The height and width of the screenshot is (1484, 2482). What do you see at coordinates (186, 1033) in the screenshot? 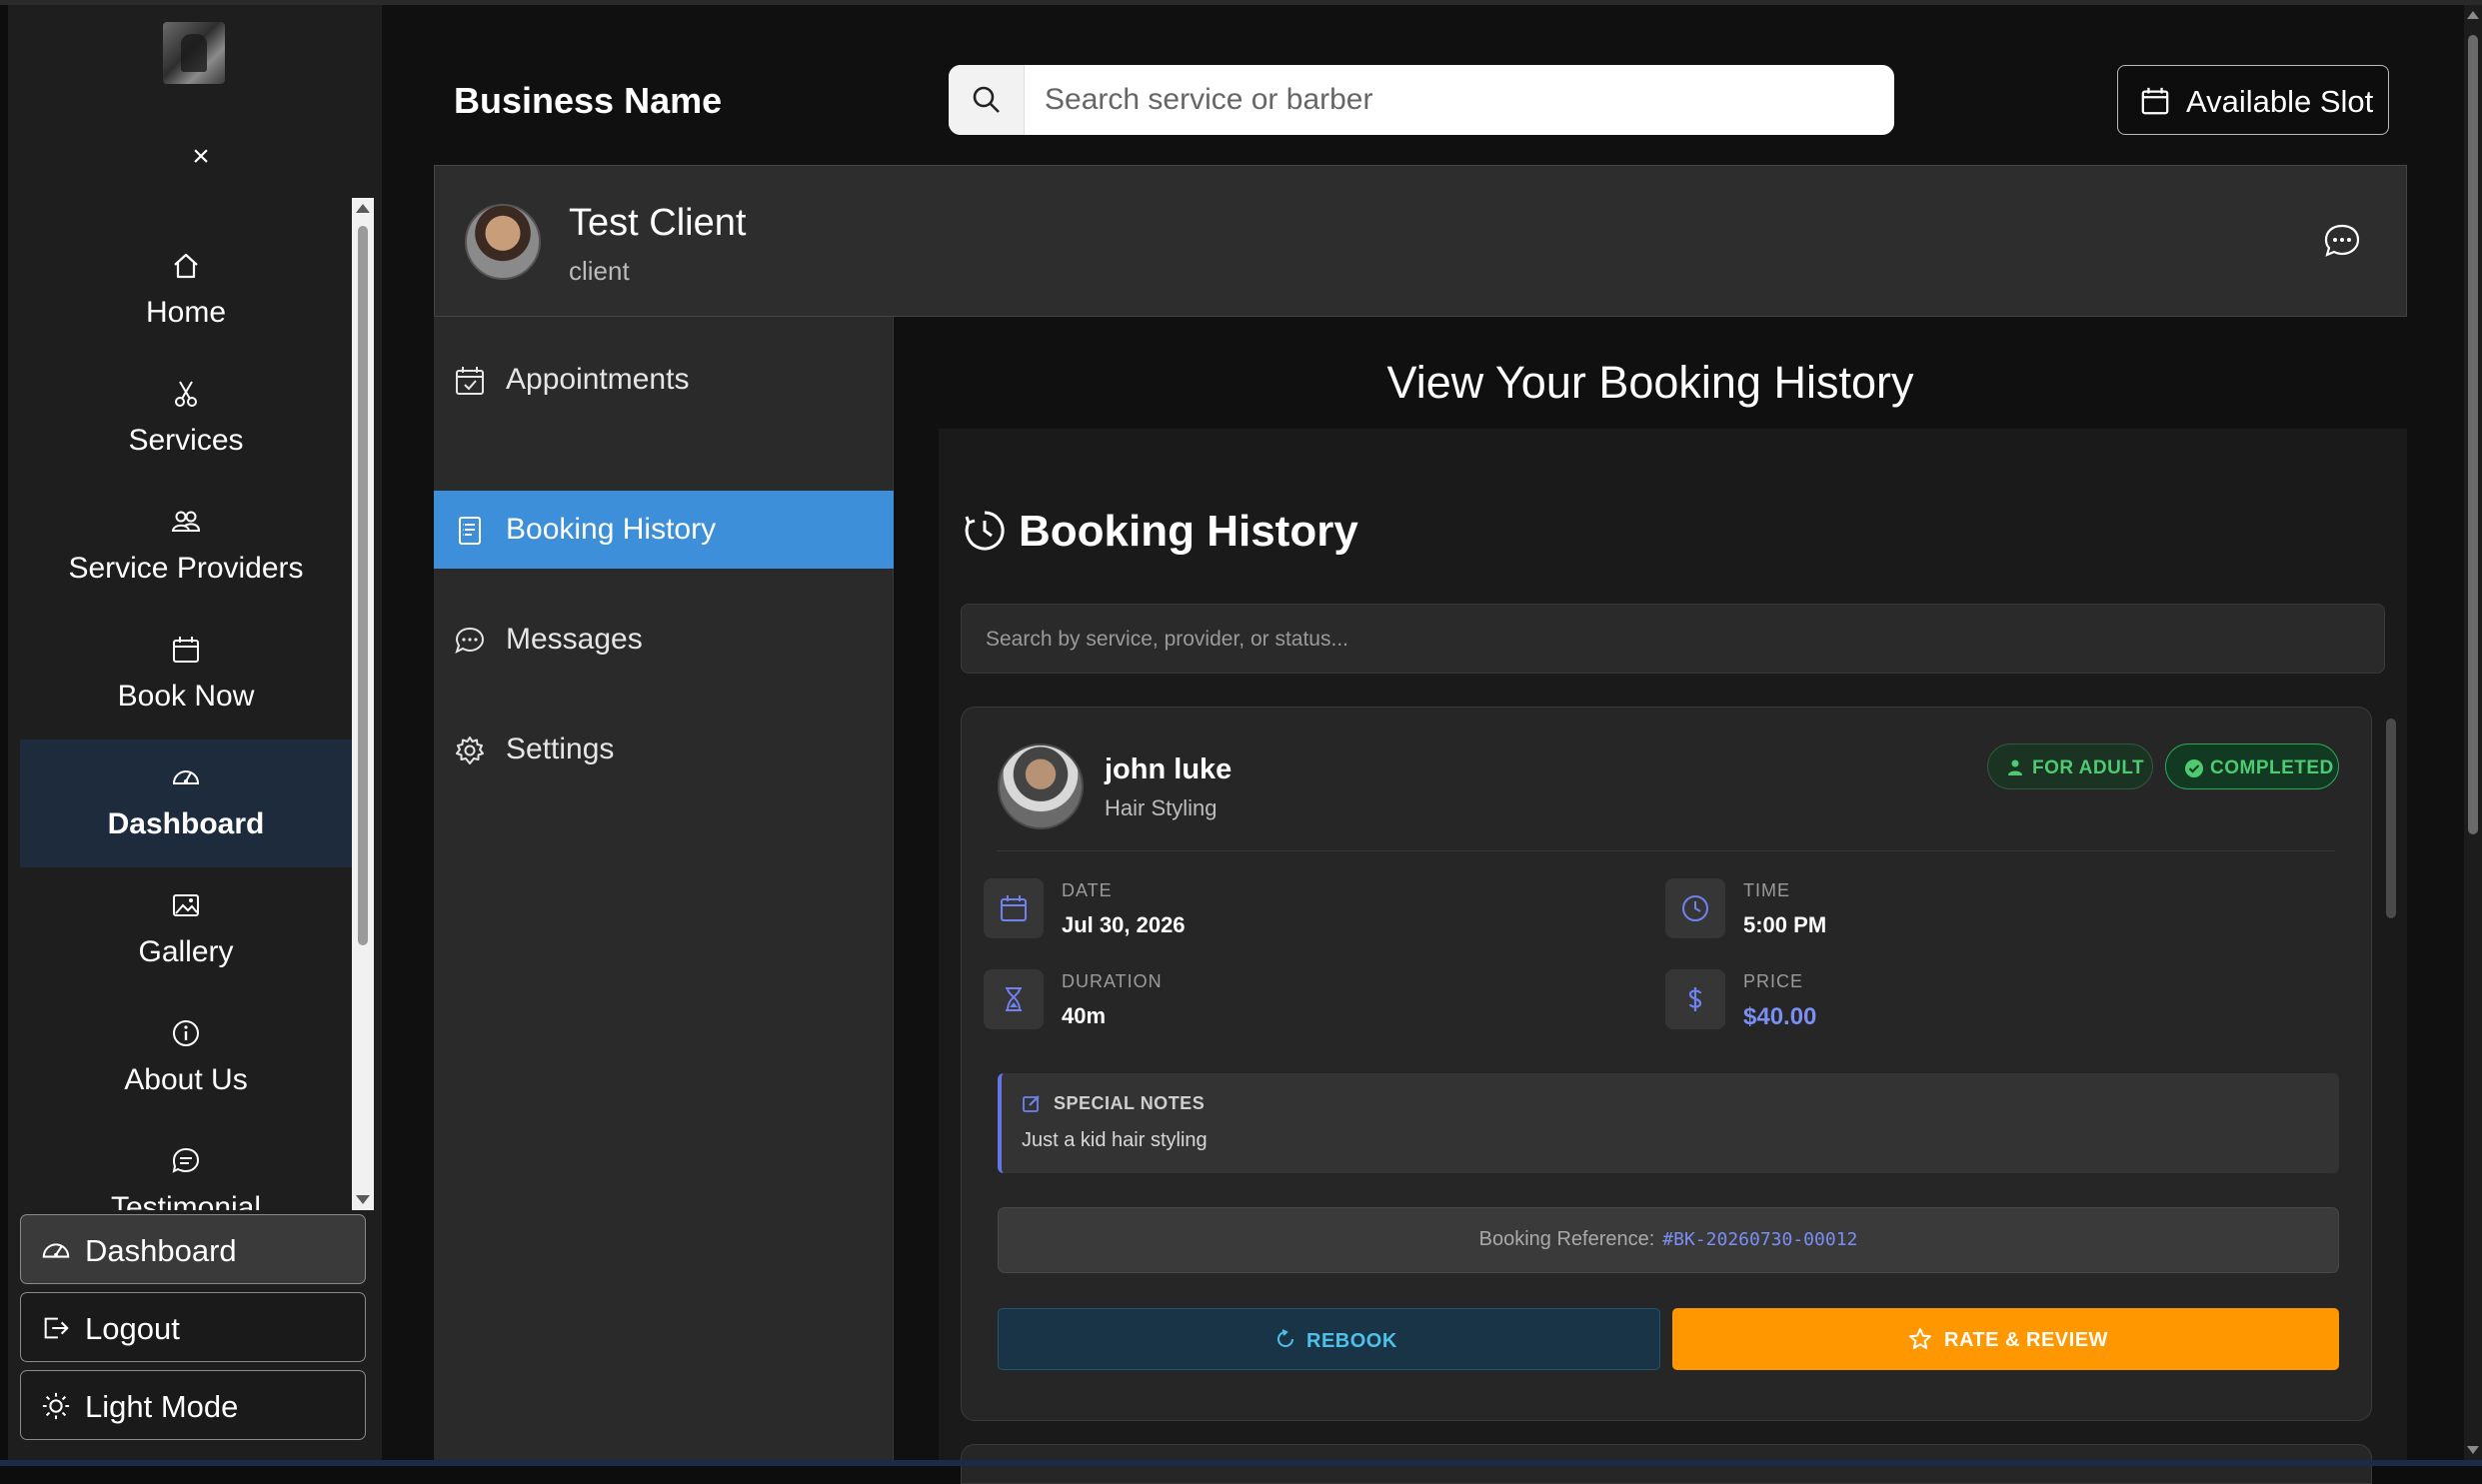
I see `info-icon` at bounding box center [186, 1033].